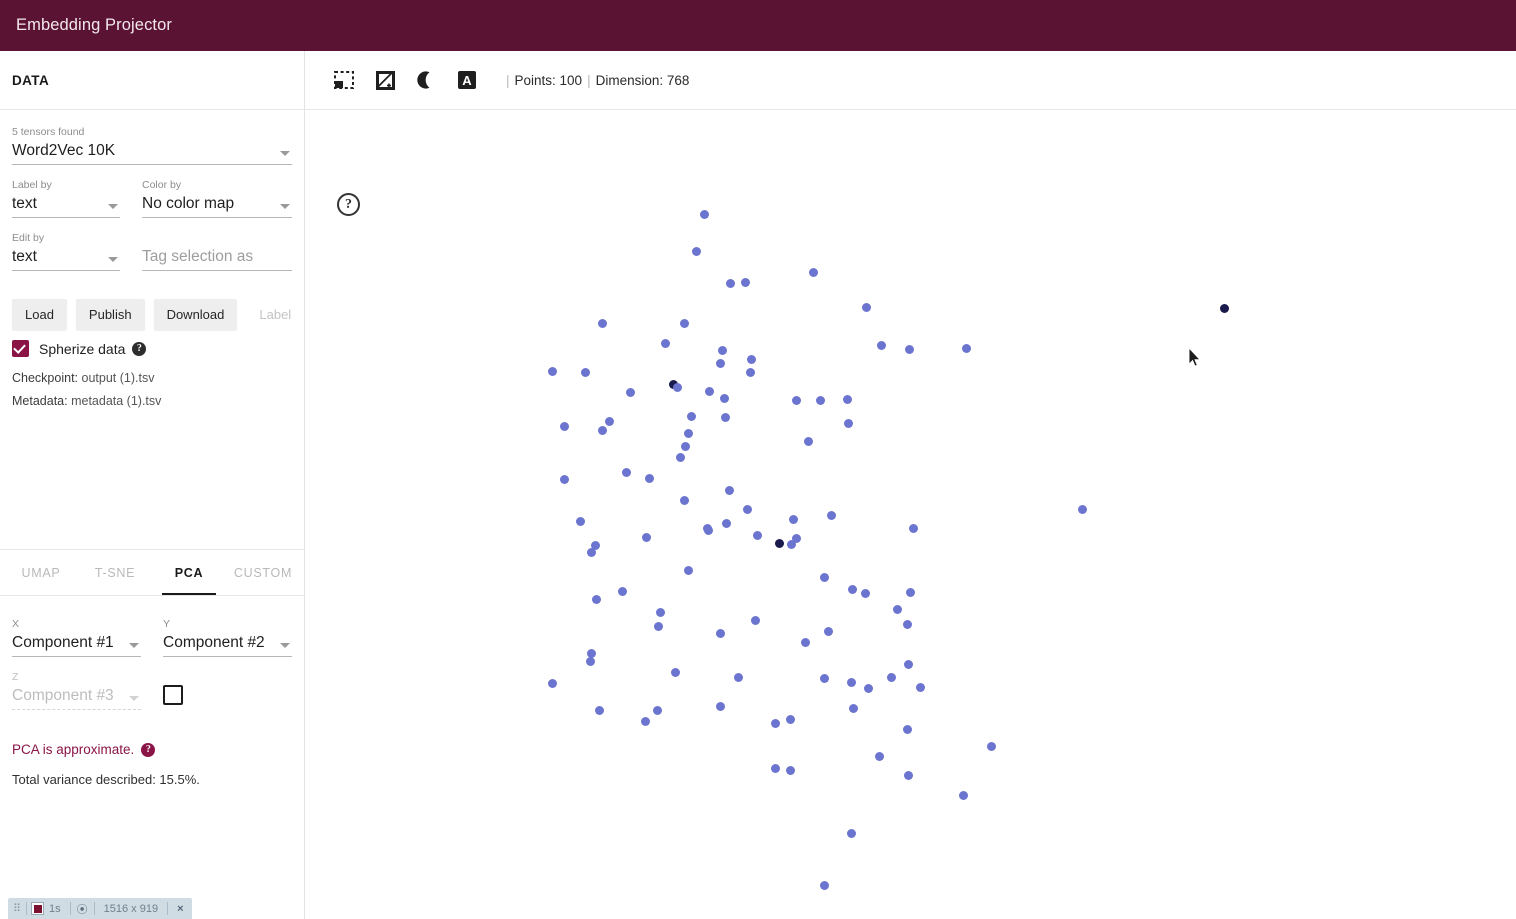 This screenshot has height=919, width=1516. What do you see at coordinates (66, 205) in the screenshot?
I see `label-by-select: text` at bounding box center [66, 205].